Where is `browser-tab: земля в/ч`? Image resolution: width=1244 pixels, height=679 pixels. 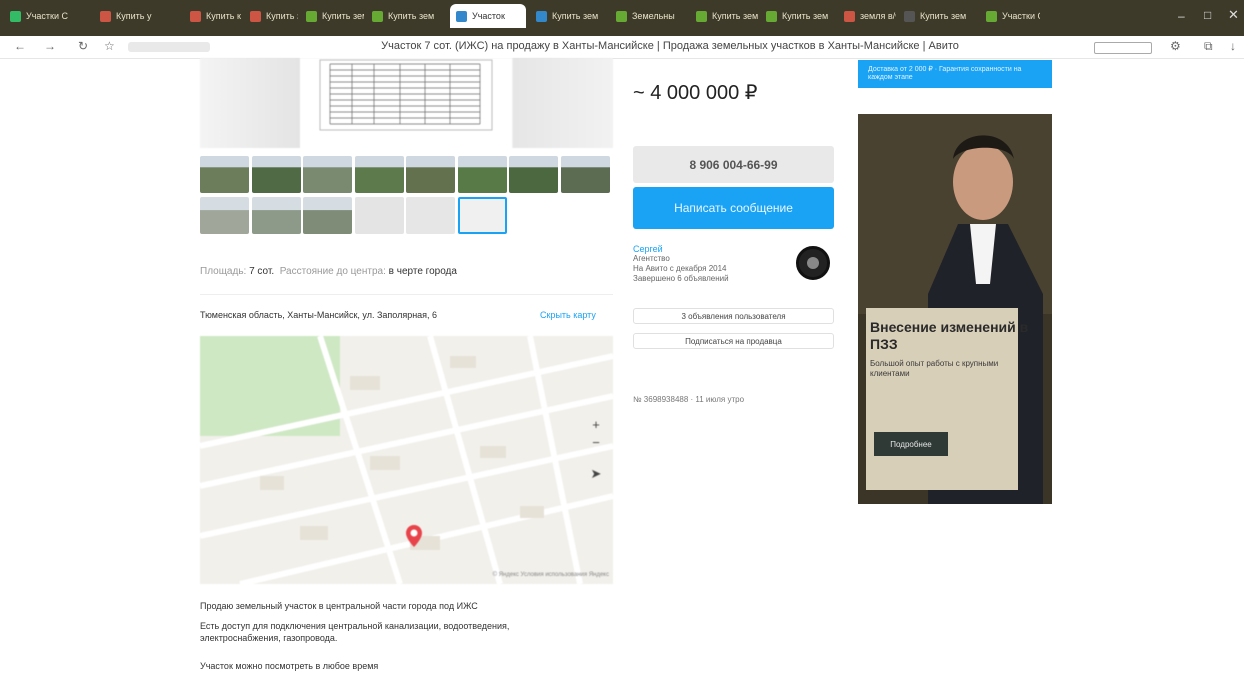 browser-tab: земля в/ч is located at coordinates (867, 16).